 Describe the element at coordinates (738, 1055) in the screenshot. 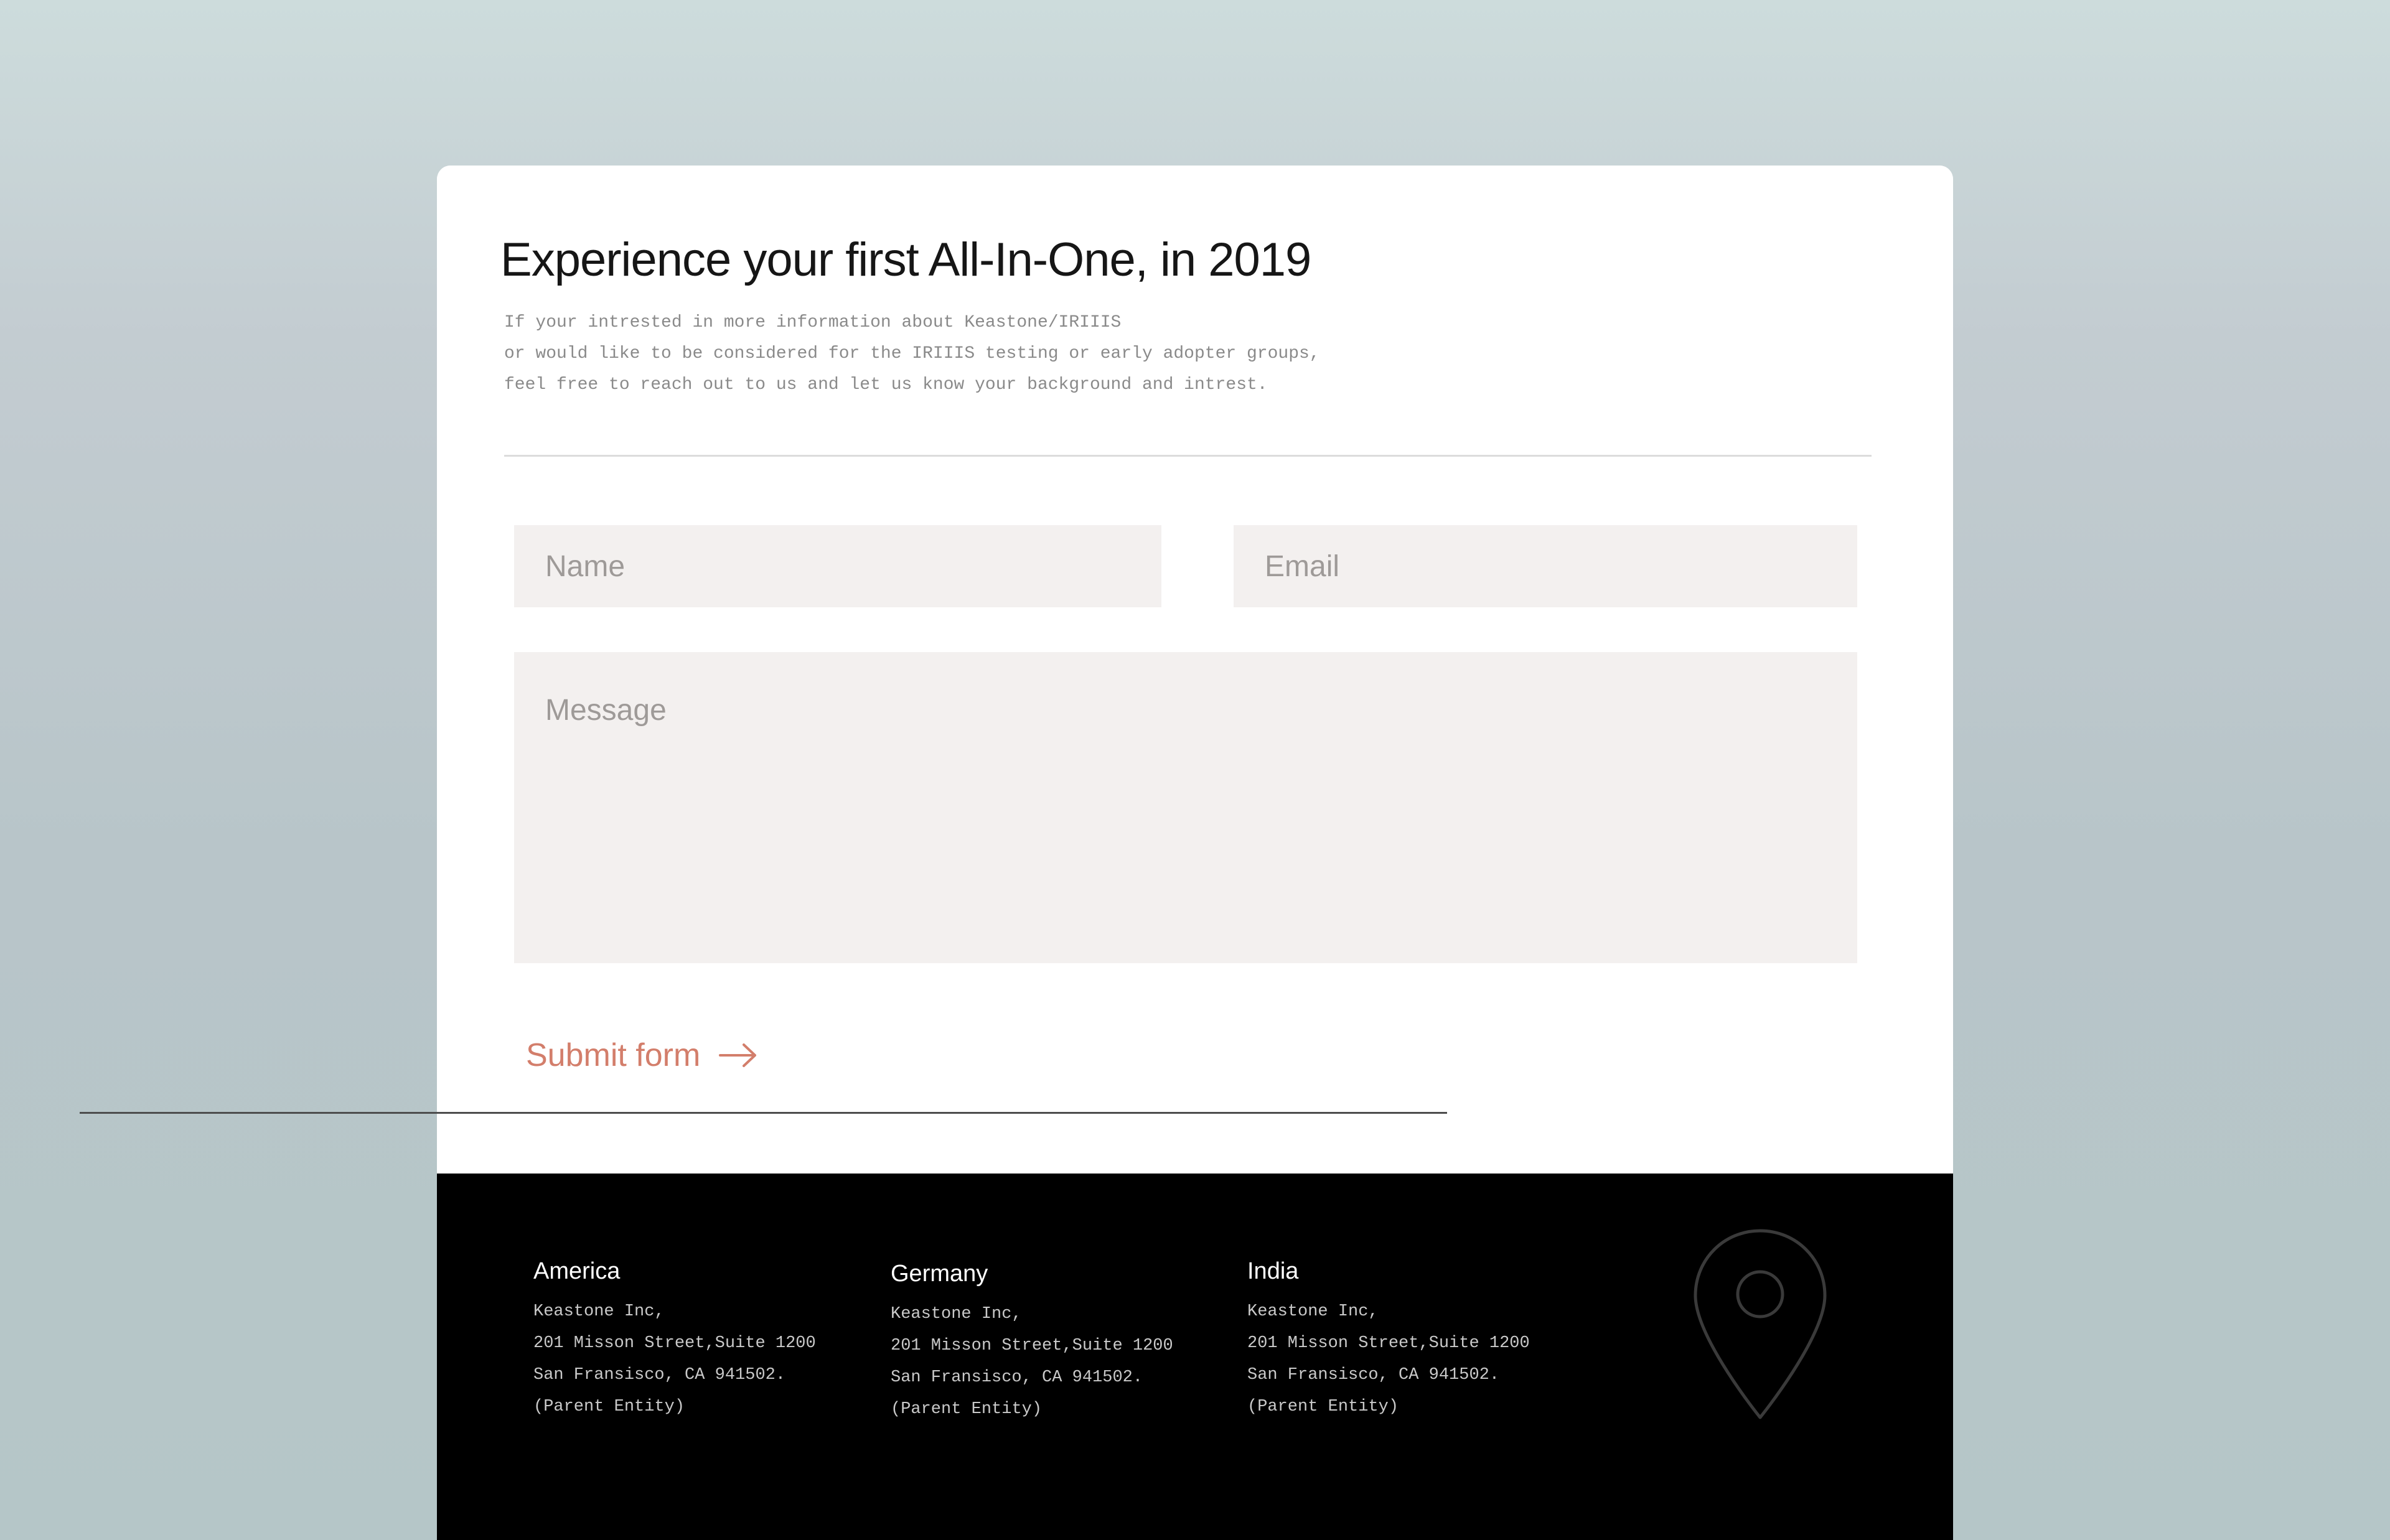

I see `arrow-right-icon` at that location.